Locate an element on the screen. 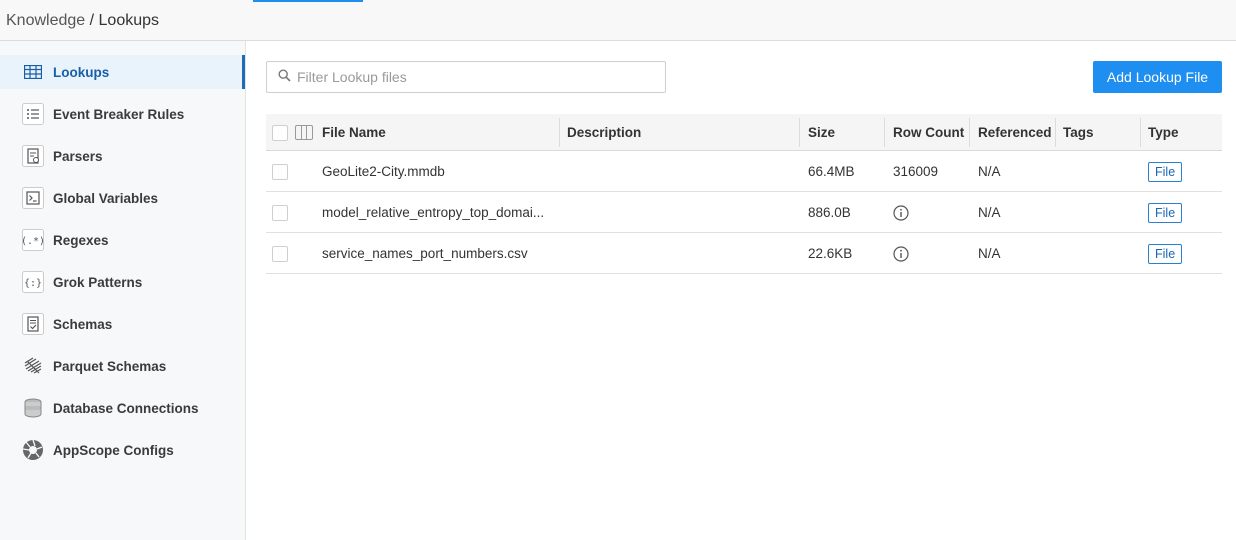 Image resolution: width=1236 pixels, height=540 pixels. search-box is located at coordinates (466, 77).